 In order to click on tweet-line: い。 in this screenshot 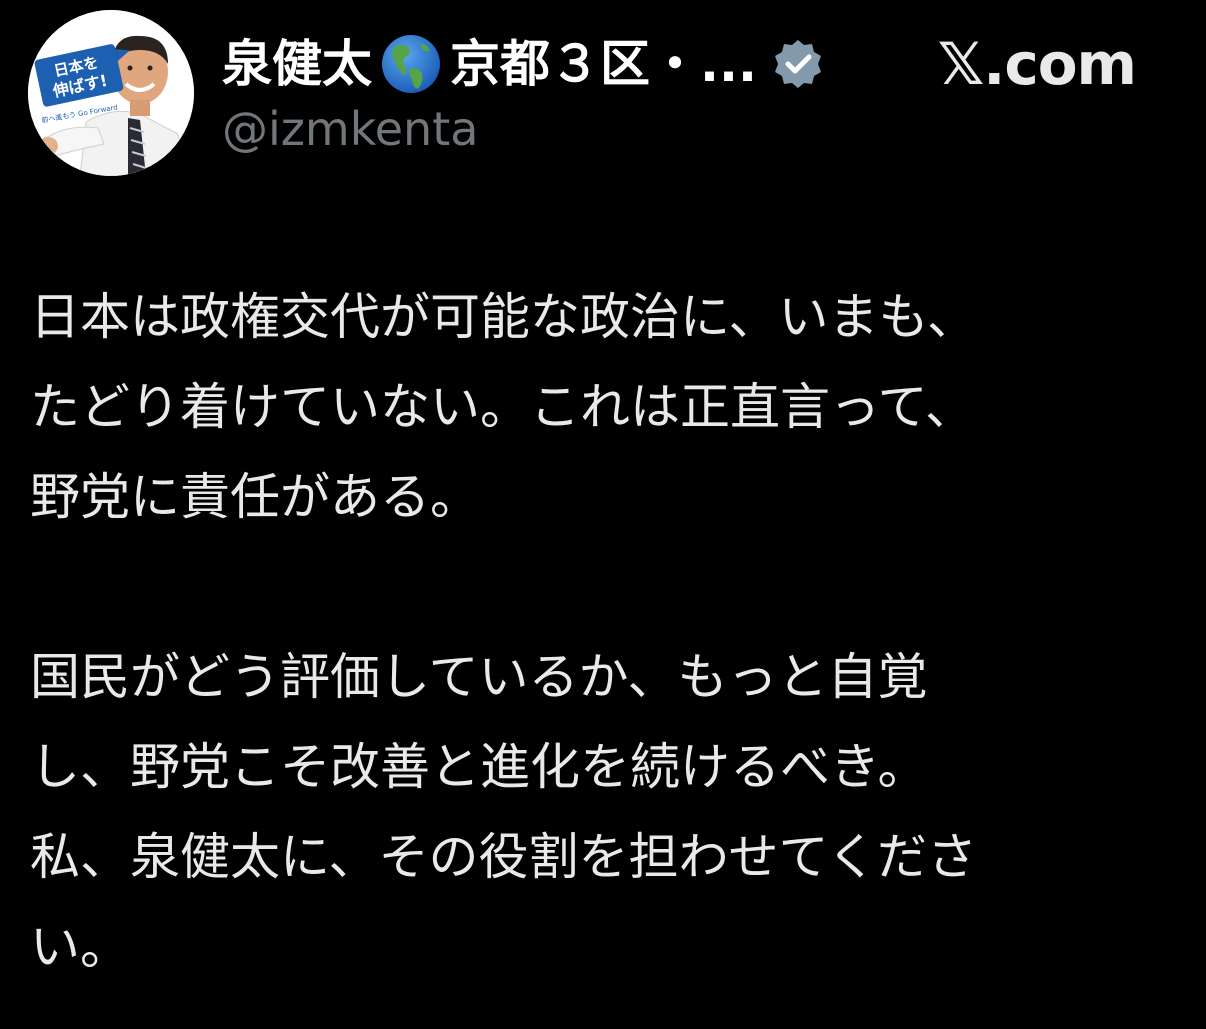, I will do `click(80, 947)`.